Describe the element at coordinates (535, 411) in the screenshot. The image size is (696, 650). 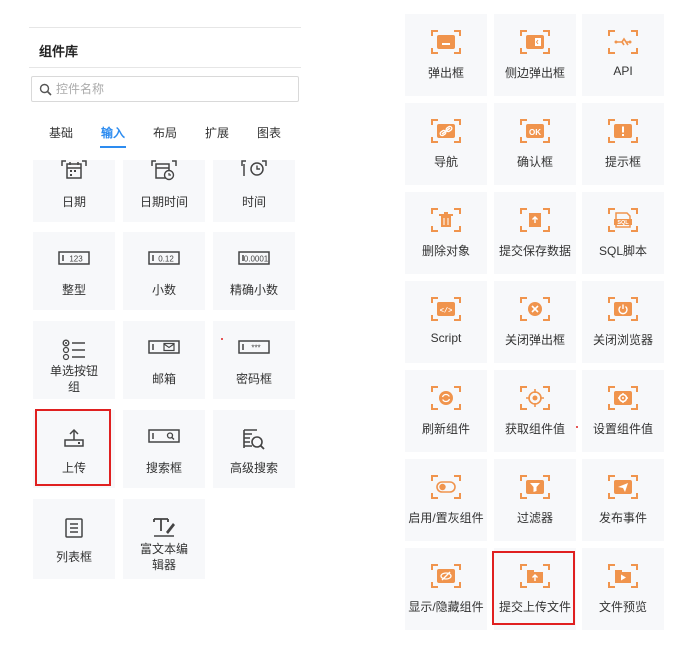
I see `action-tile: 获取组件值` at that location.